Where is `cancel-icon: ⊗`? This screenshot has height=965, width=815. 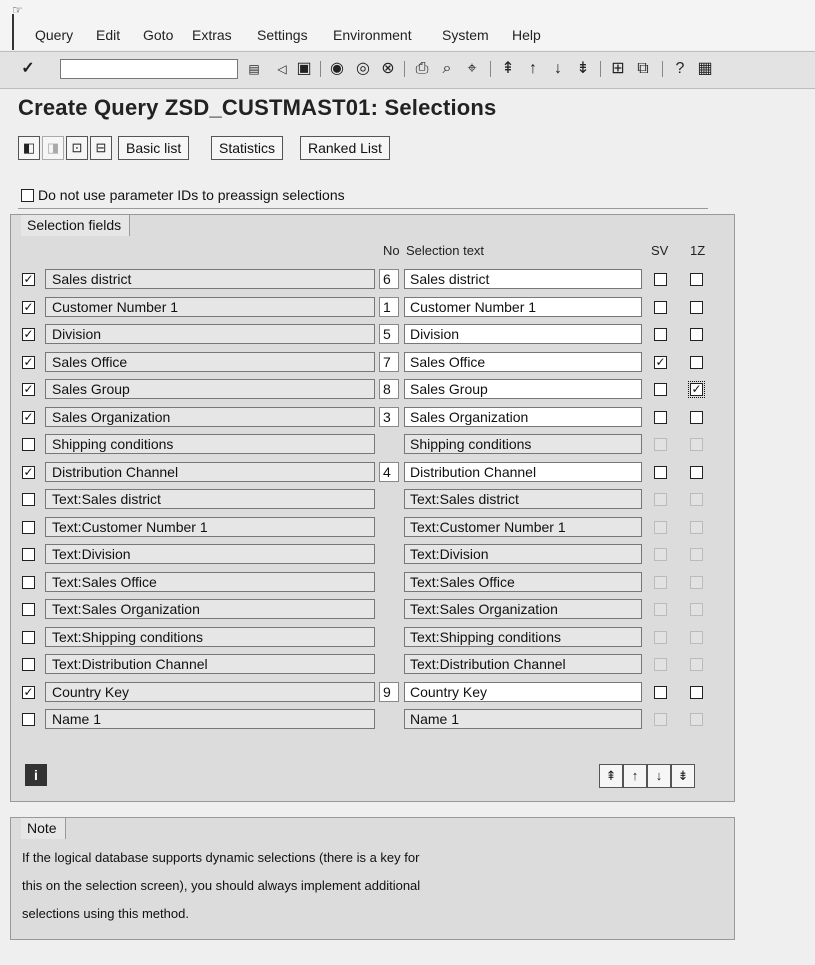 cancel-icon: ⊗ is located at coordinates (388, 69).